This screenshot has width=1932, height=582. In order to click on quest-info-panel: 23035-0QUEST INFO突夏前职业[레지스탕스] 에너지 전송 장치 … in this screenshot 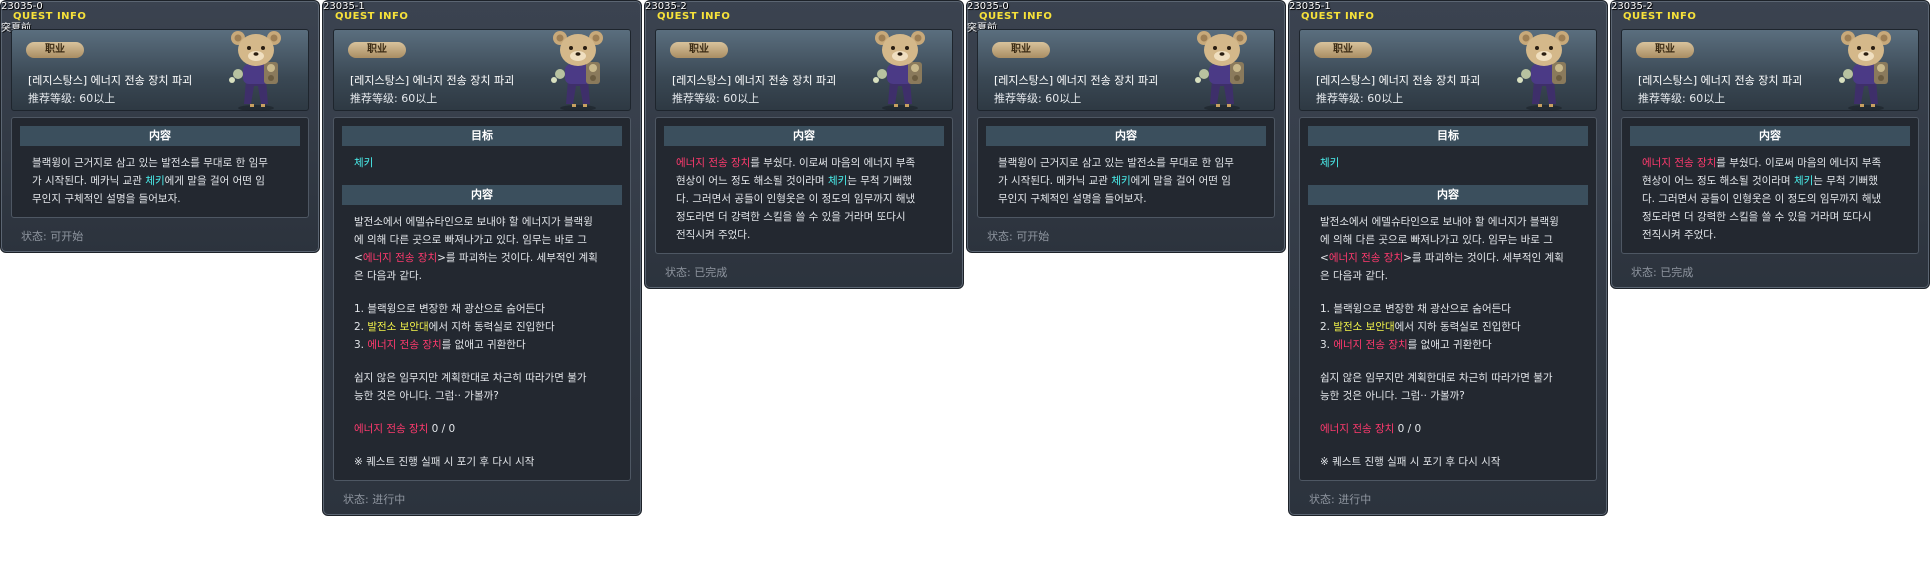, I will do `click(1126, 126)`.